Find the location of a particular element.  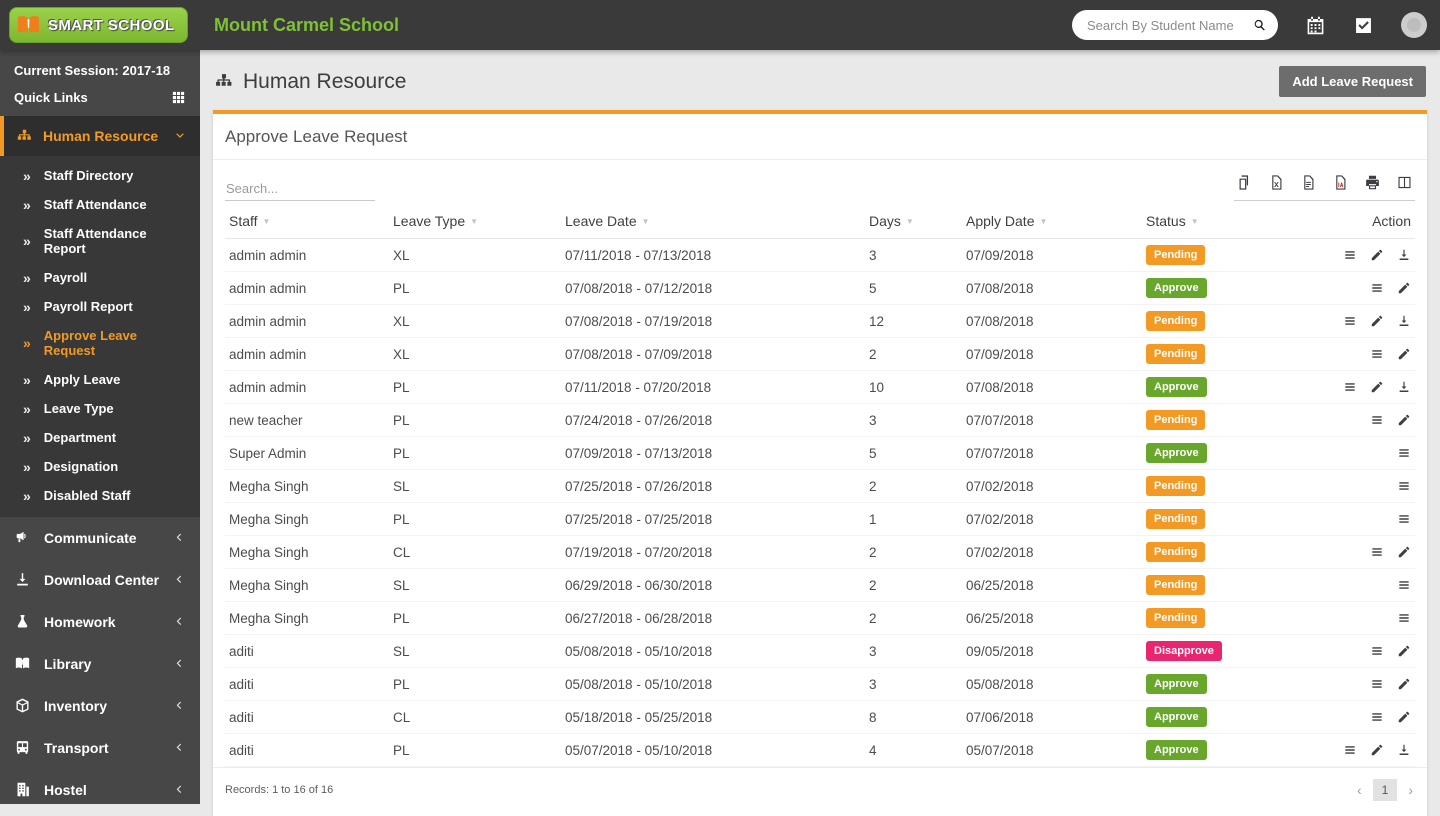

student-search is located at coordinates (1175, 25).